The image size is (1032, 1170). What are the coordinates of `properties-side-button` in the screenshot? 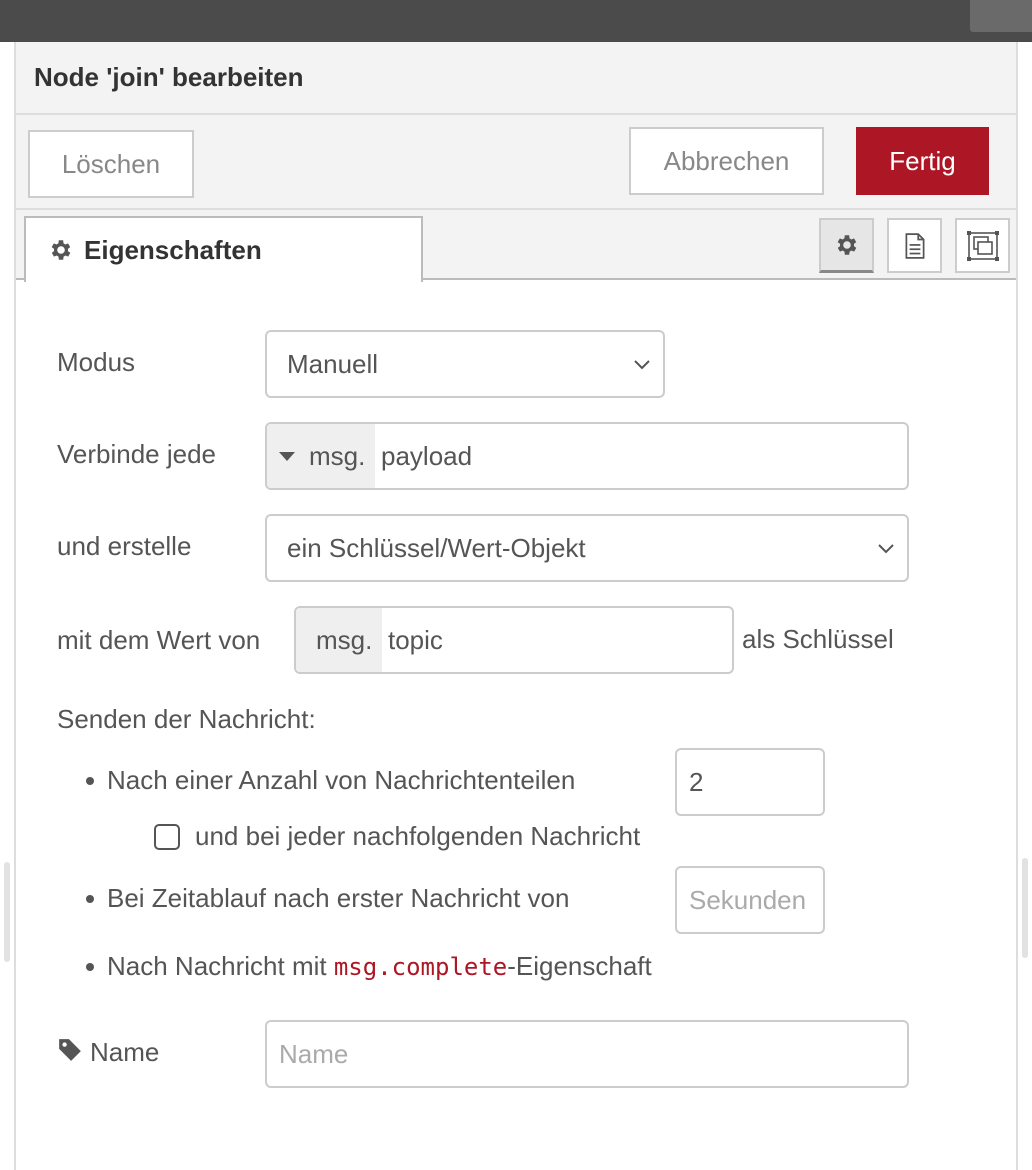 It's located at (846, 245).